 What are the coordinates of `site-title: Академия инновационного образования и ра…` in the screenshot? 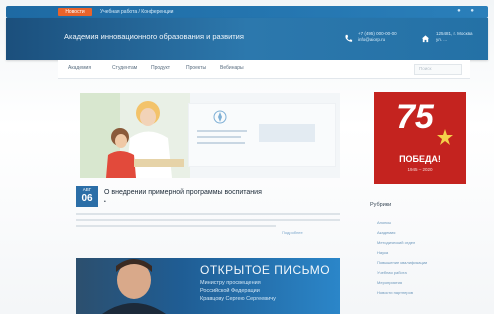 It's located at (154, 36).